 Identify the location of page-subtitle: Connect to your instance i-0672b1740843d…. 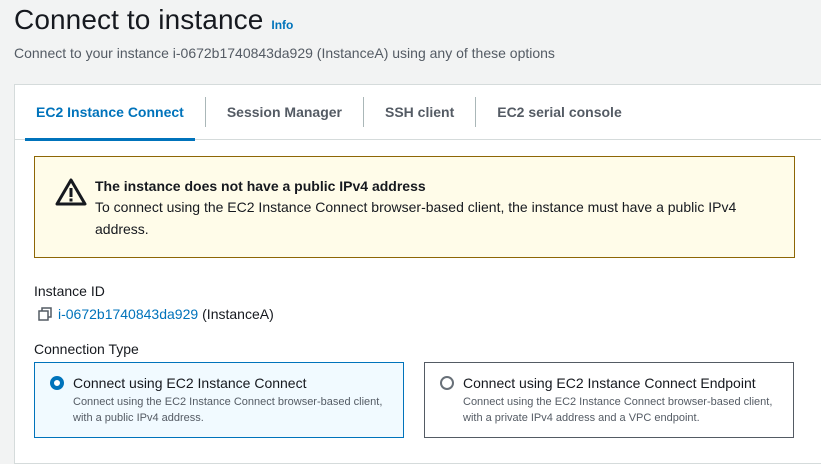
(284, 53).